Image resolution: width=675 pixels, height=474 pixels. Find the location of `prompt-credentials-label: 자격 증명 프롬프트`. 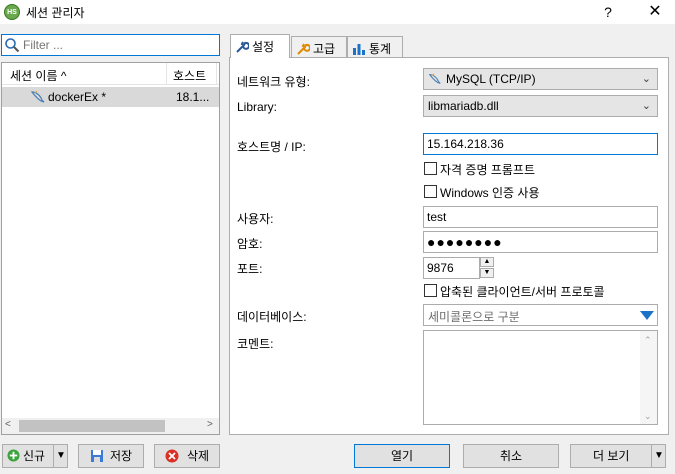

prompt-credentials-label: 자격 증명 프롬프트 is located at coordinates (487, 170).